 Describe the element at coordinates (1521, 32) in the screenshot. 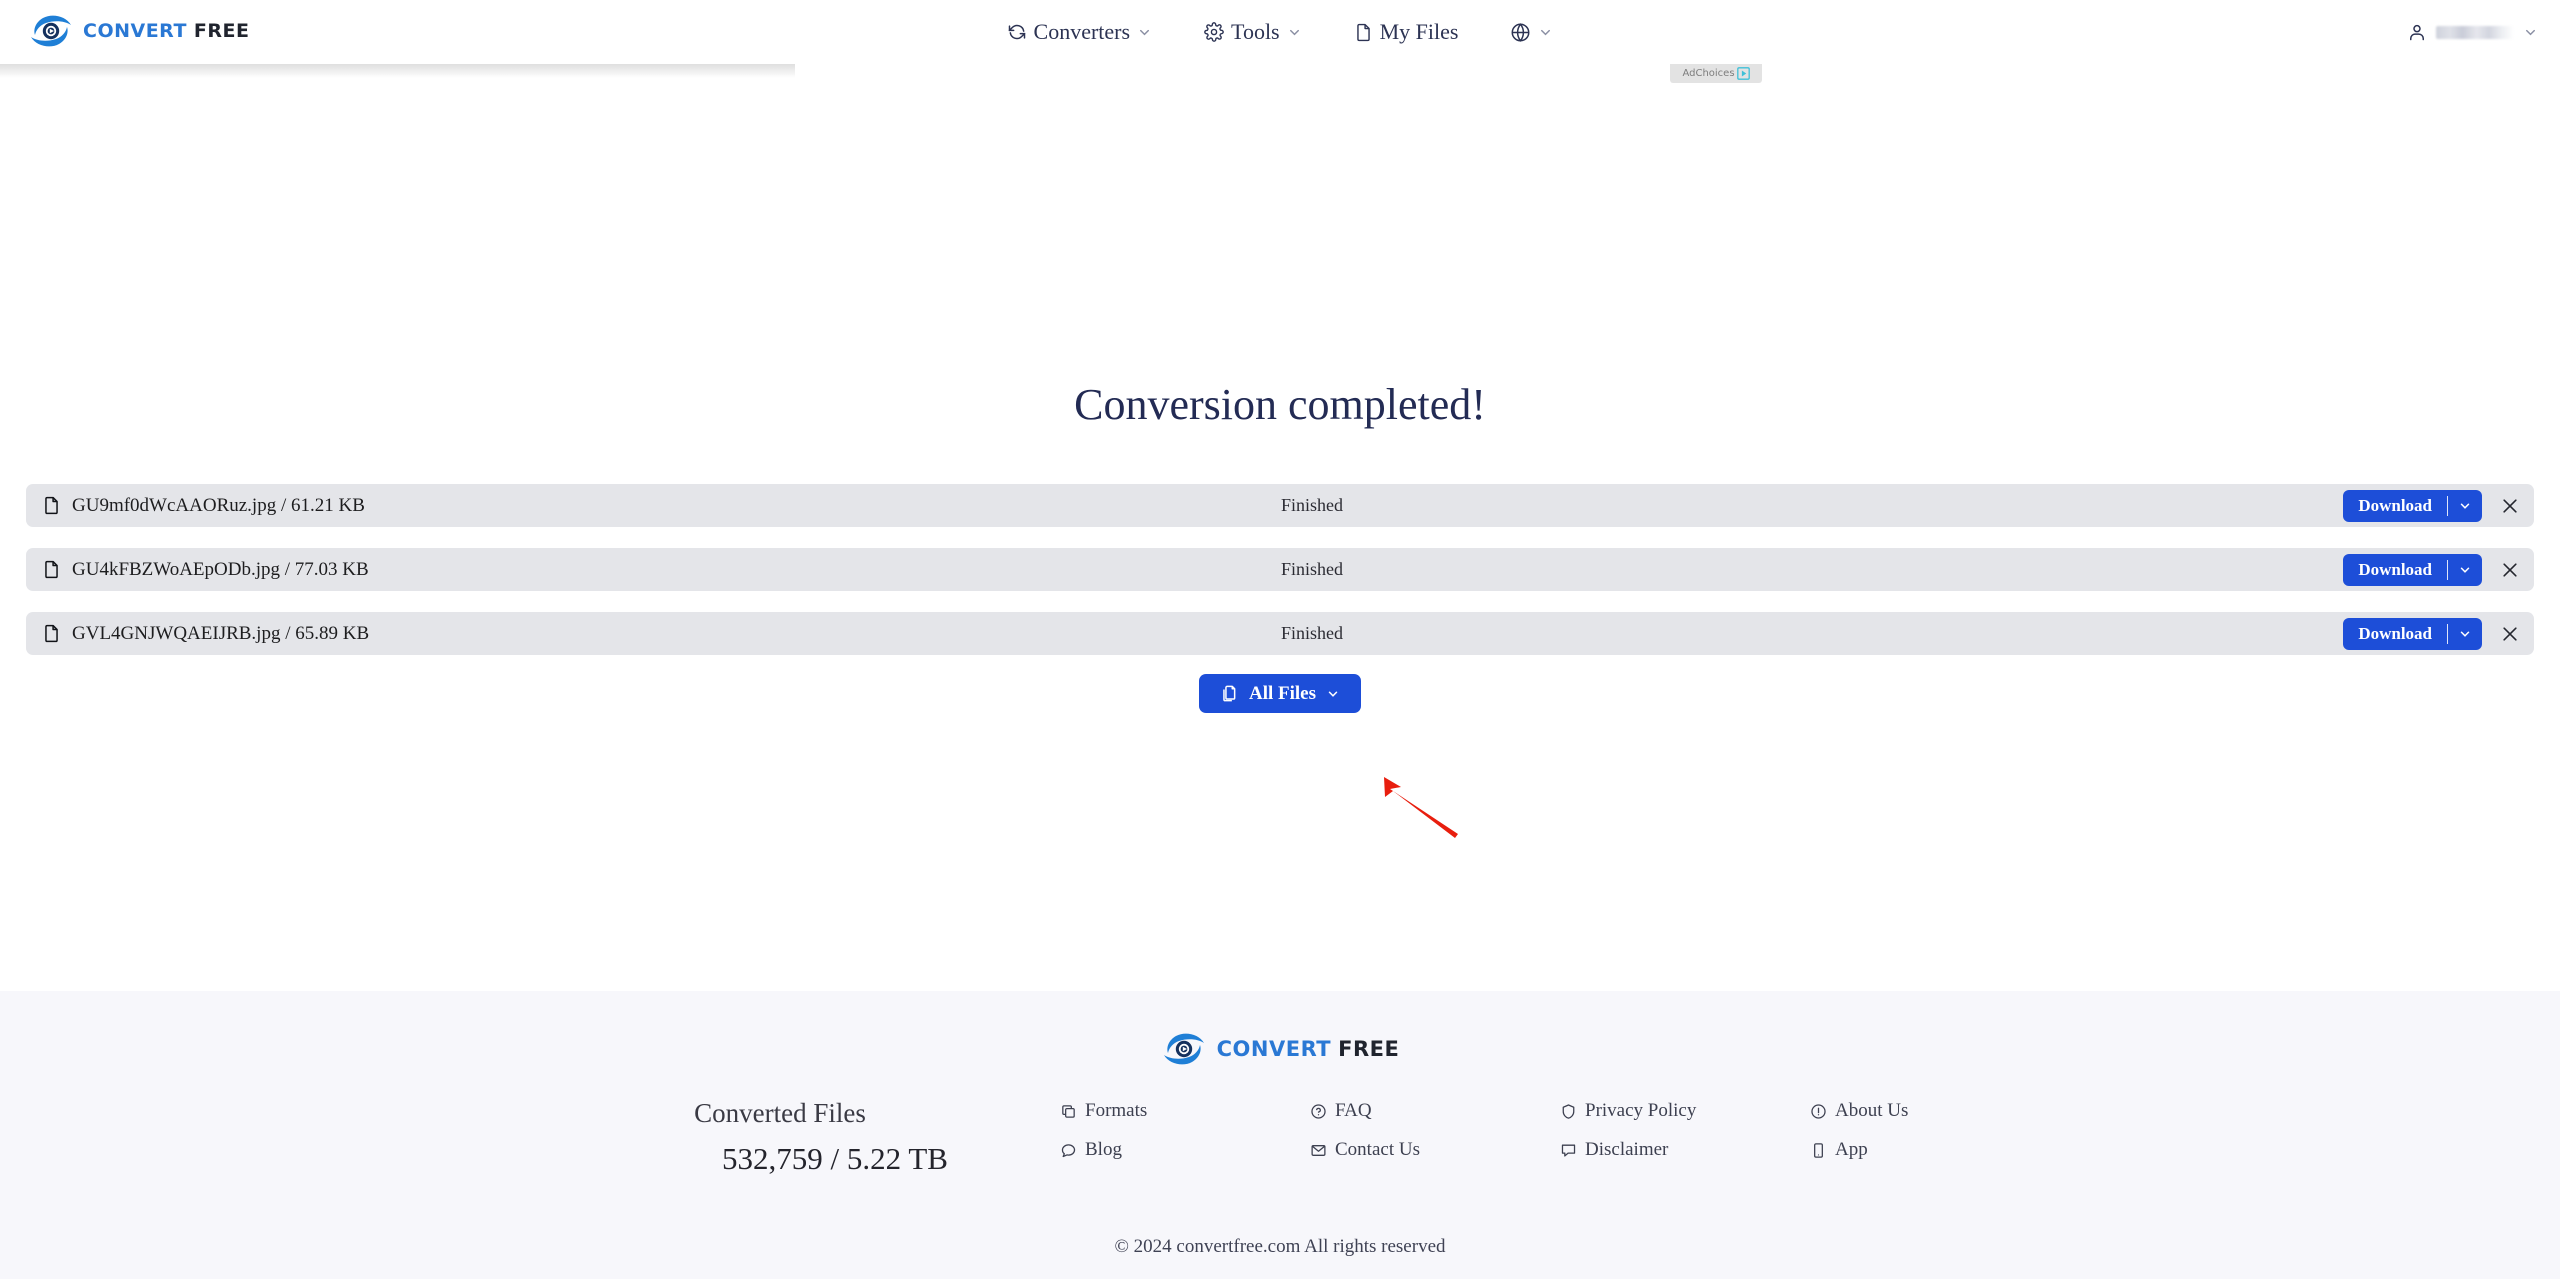

I see `globe-icon` at that location.